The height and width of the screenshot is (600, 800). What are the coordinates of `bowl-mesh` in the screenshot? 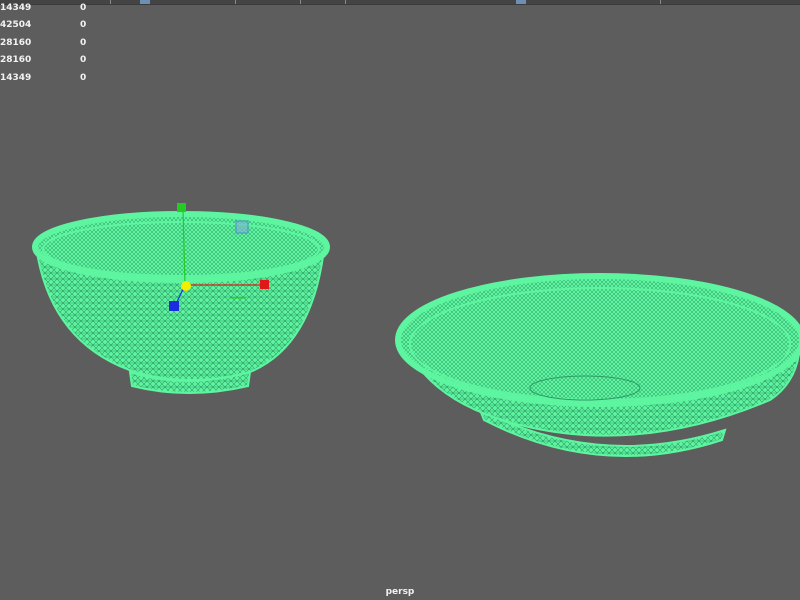 It's located at (181, 302).